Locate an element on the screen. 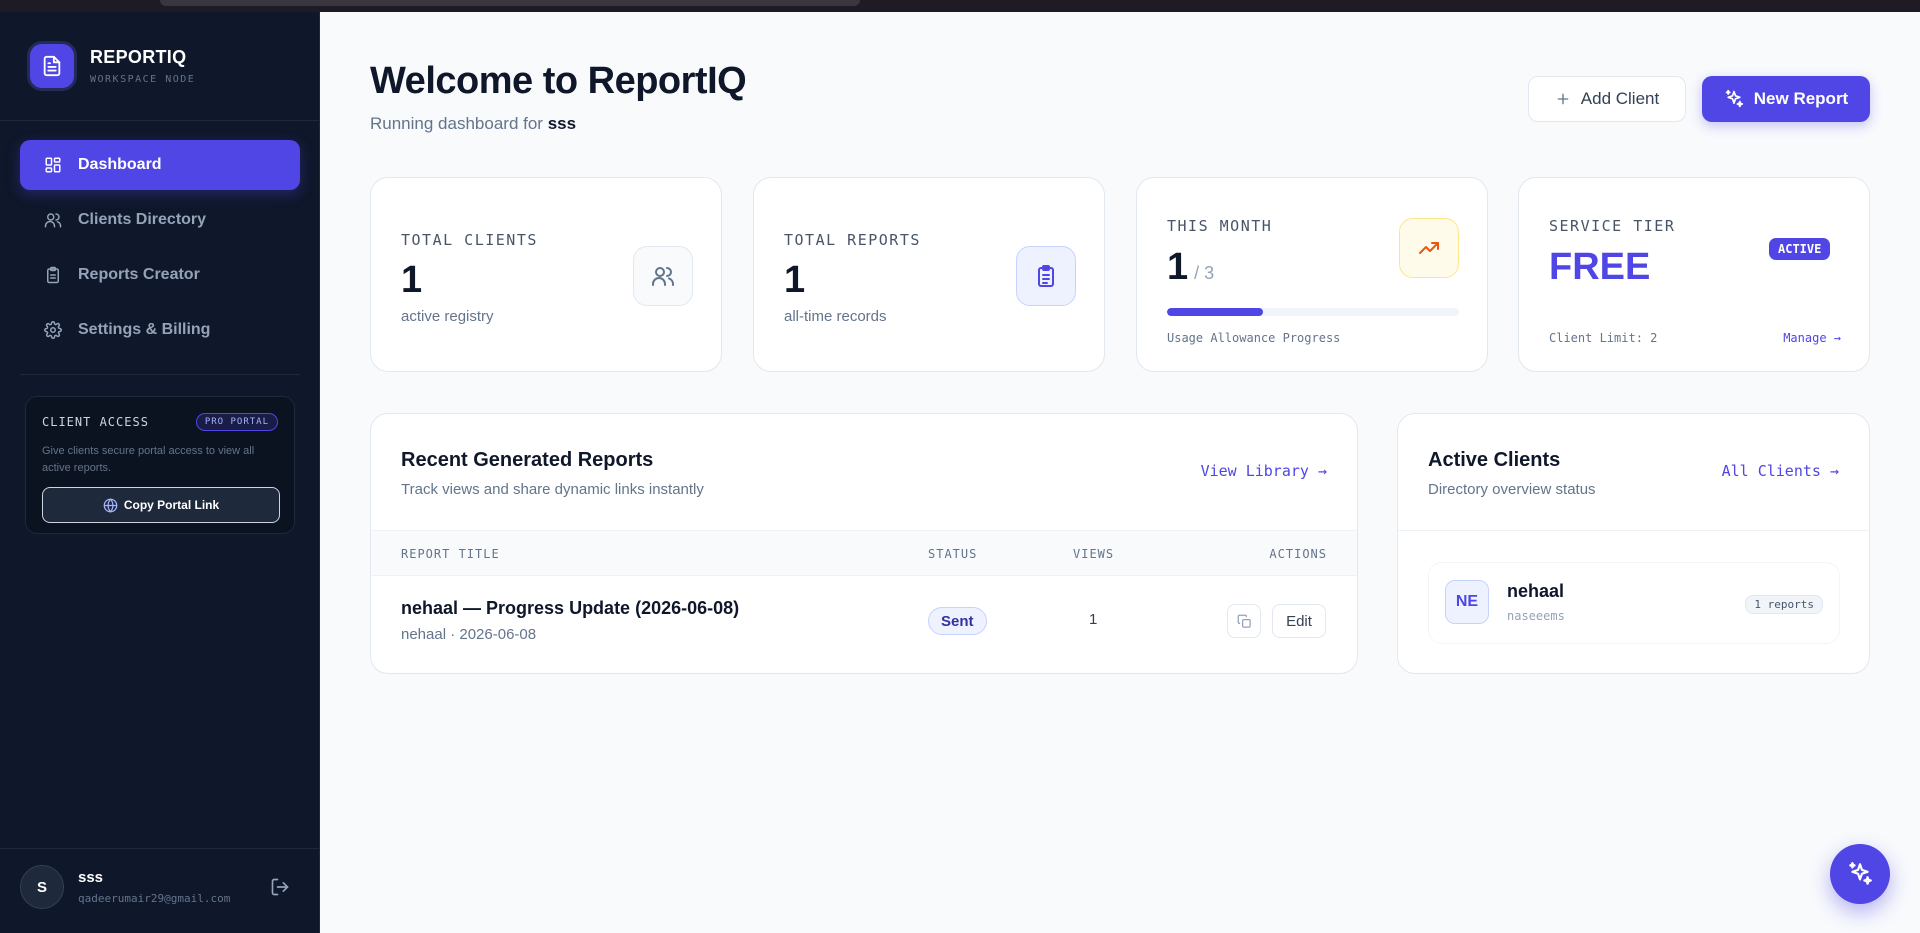 The width and height of the screenshot is (1920, 933). dashboard-grid-icon is located at coordinates (53, 165).